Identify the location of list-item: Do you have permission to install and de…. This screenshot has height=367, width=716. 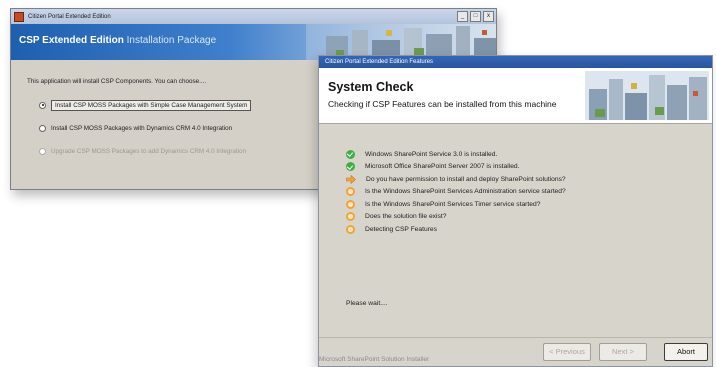
(456, 179).